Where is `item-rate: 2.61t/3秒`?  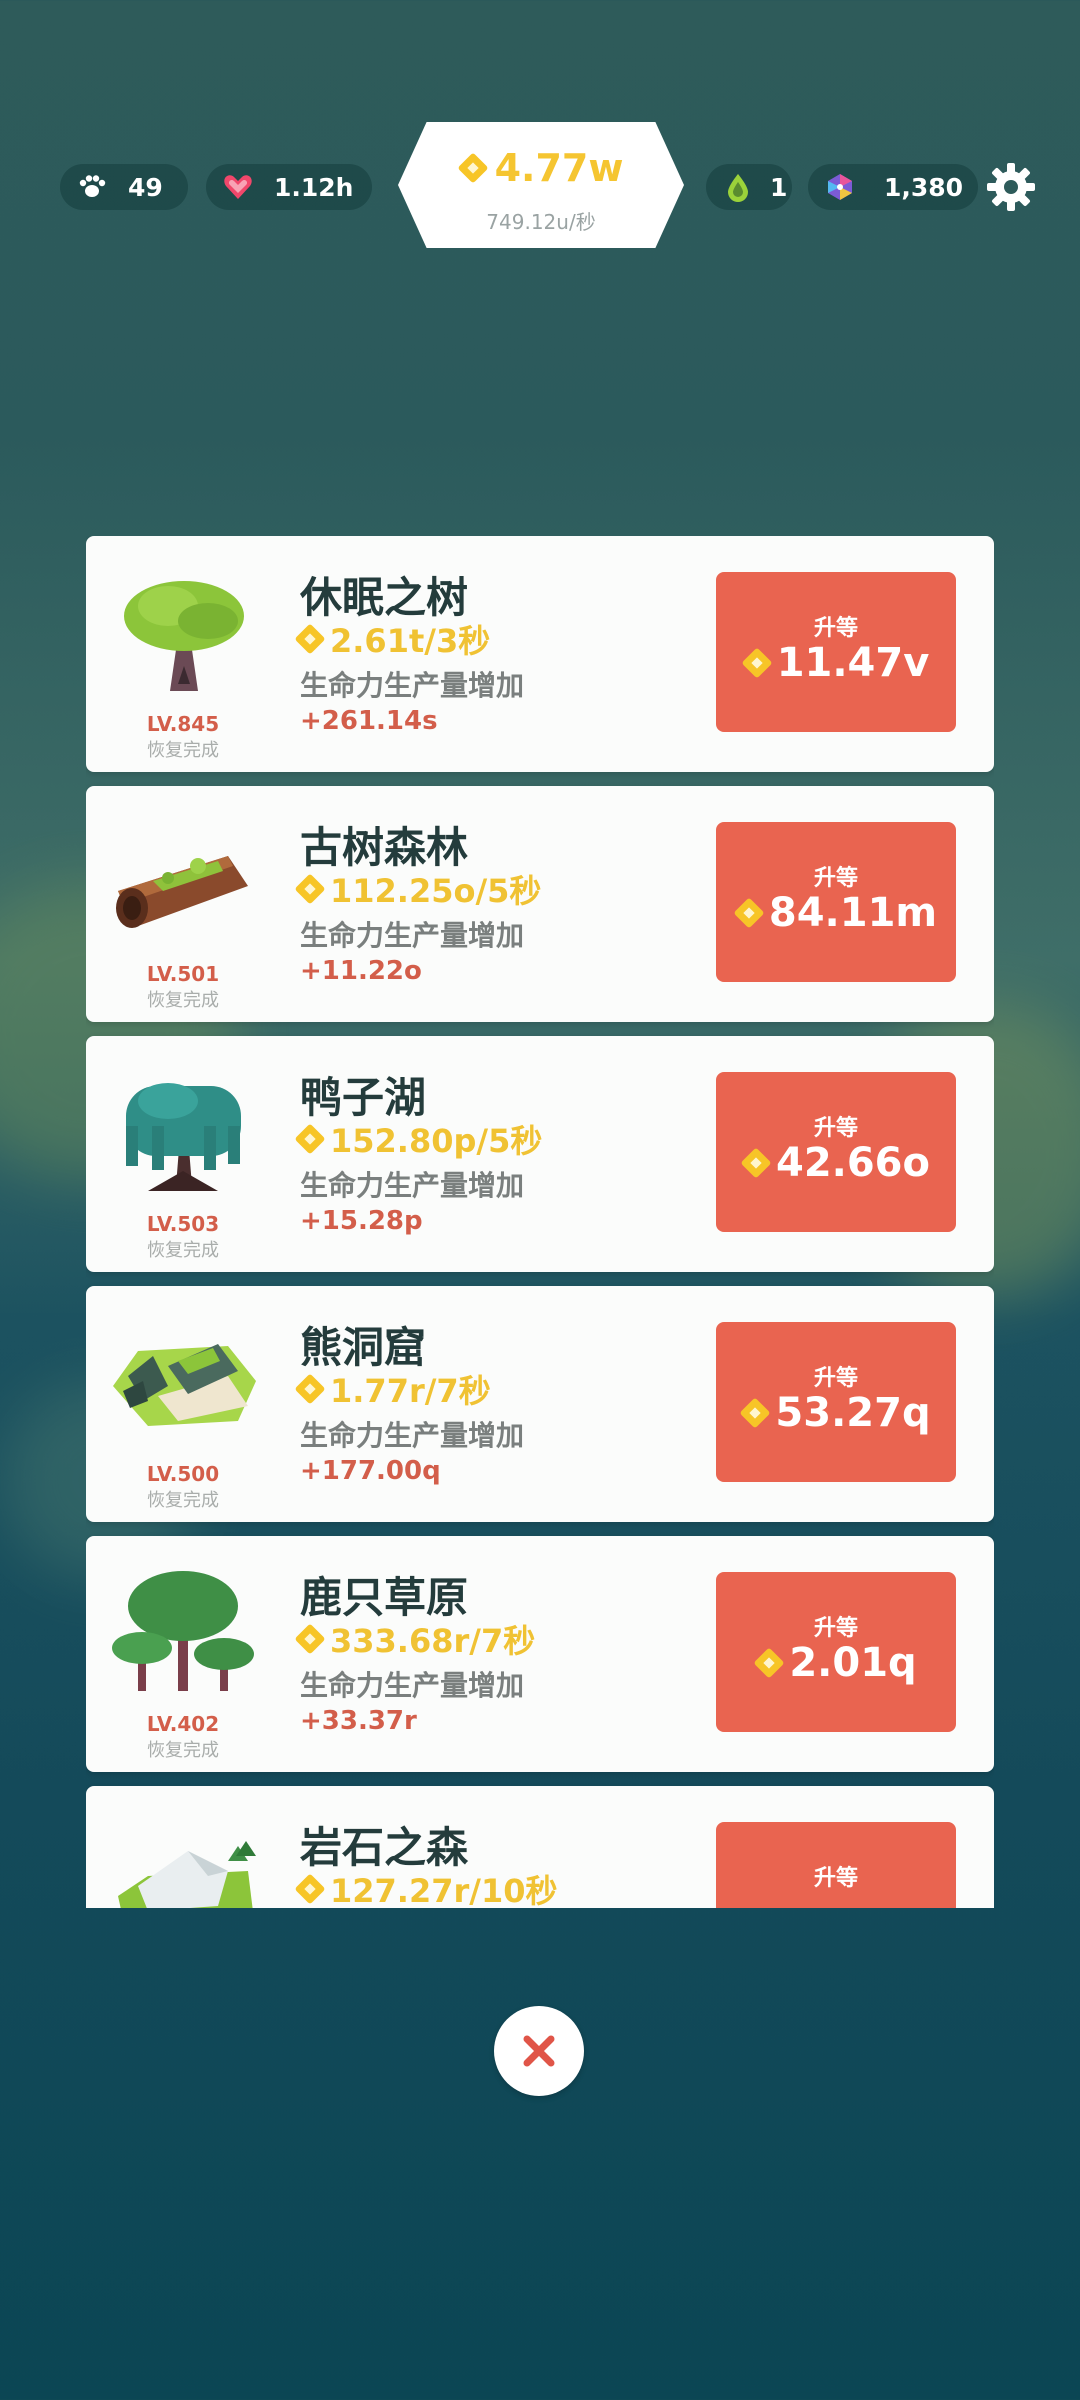
item-rate: 2.61t/3秒 is located at coordinates (393, 639).